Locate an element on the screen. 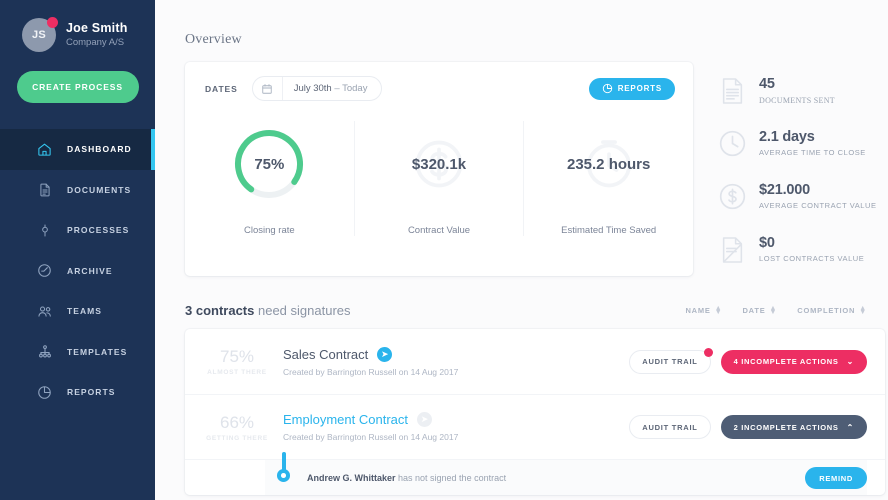 The height and width of the screenshot is (500, 888). sidebar-item-label: TEMPLATES is located at coordinates (97, 351).